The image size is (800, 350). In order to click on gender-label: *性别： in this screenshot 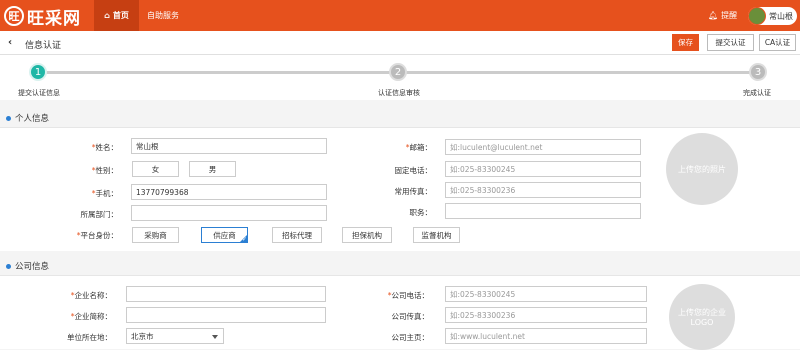, I will do `click(88, 170)`.